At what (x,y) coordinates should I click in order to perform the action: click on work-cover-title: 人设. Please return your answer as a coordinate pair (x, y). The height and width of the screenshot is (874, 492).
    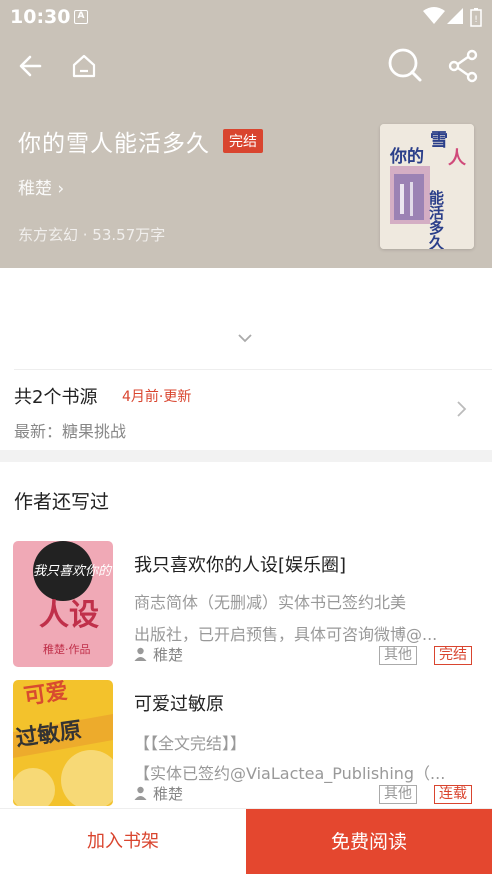
    Looking at the image, I should click on (69, 615).